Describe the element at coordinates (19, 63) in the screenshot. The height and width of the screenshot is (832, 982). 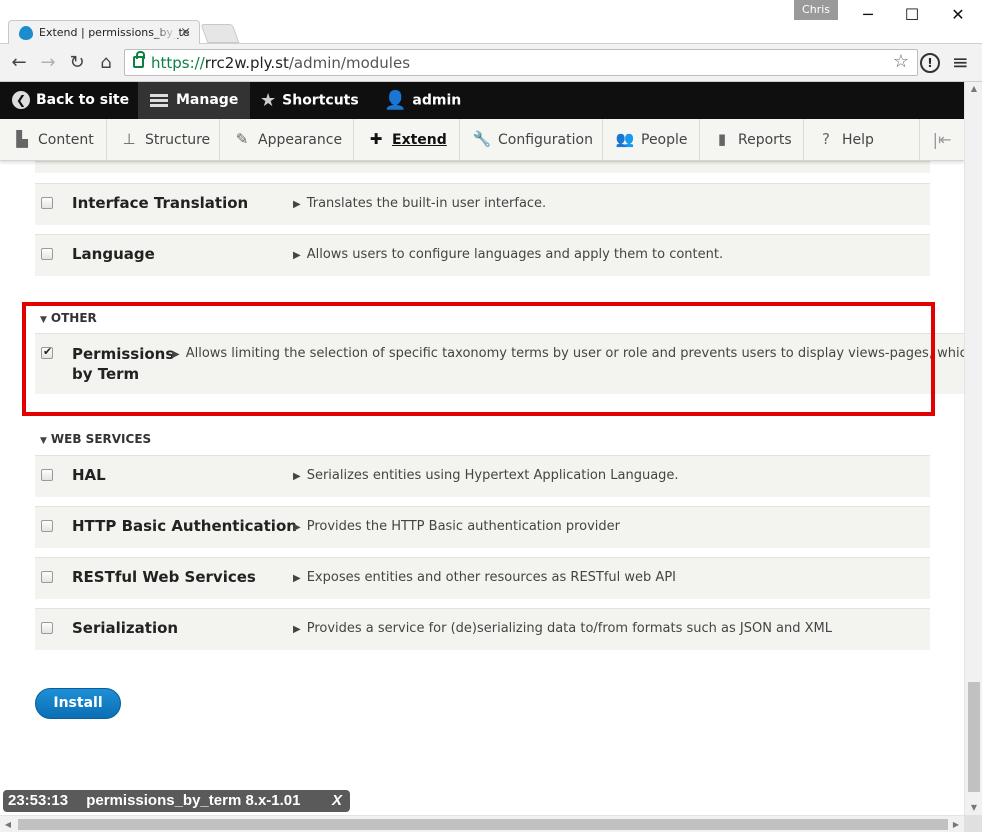
I see `back-arrow-icon: ←` at that location.